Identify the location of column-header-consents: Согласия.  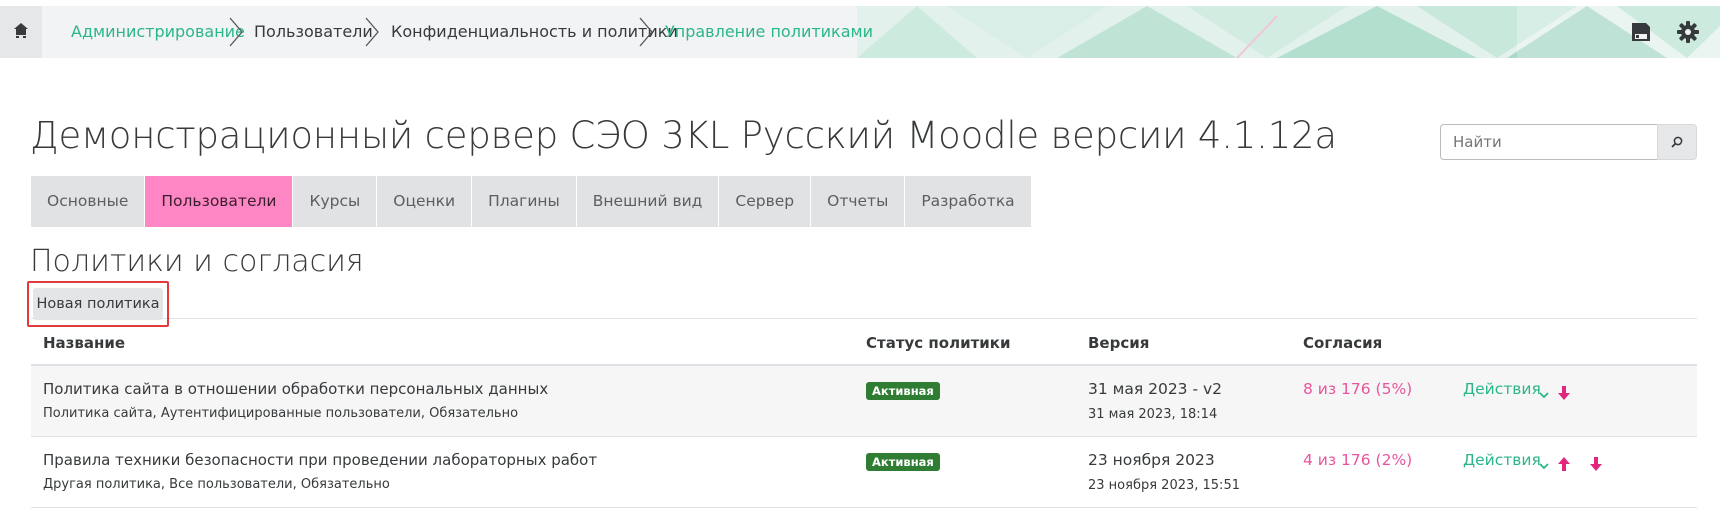
(1343, 343).